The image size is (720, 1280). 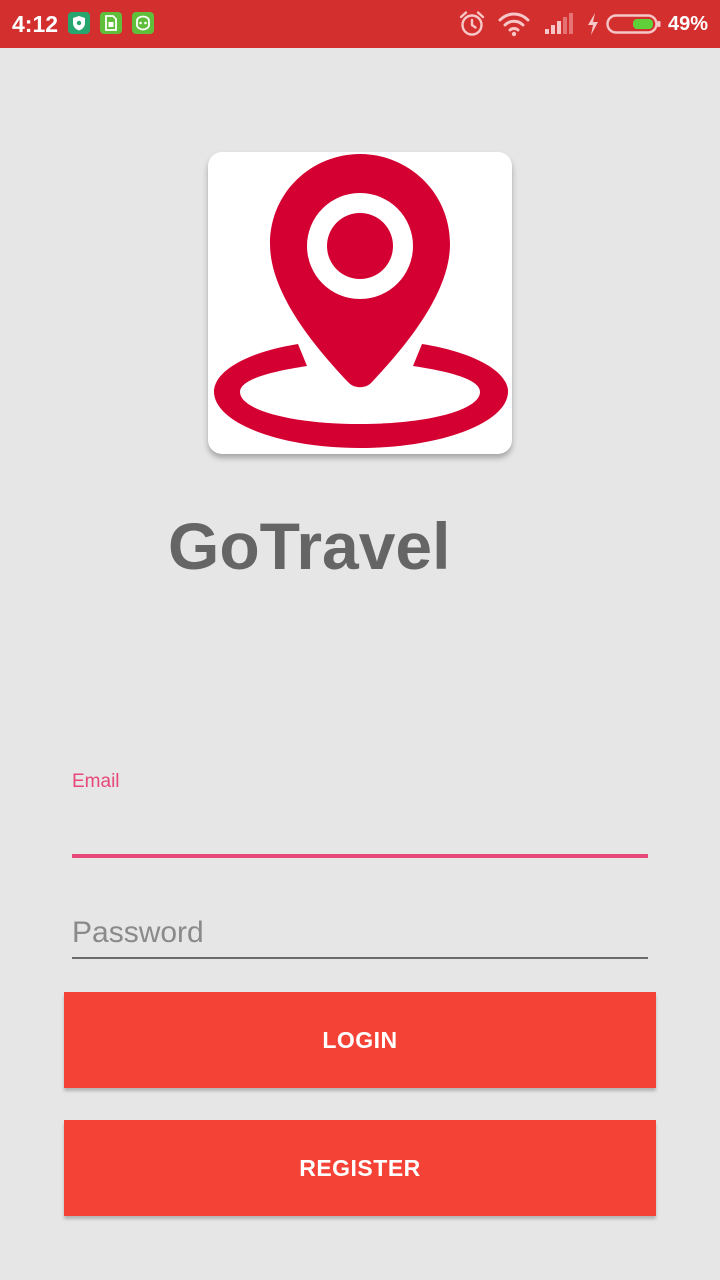 I want to click on register-button: REGISTER, so click(x=360, y=1168).